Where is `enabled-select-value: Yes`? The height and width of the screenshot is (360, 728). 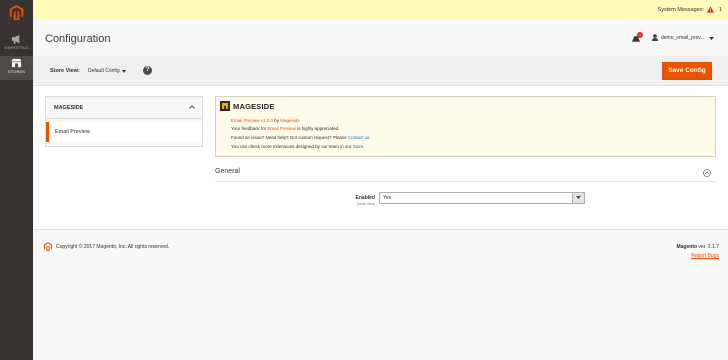 enabled-select-value: Yes is located at coordinates (387, 198).